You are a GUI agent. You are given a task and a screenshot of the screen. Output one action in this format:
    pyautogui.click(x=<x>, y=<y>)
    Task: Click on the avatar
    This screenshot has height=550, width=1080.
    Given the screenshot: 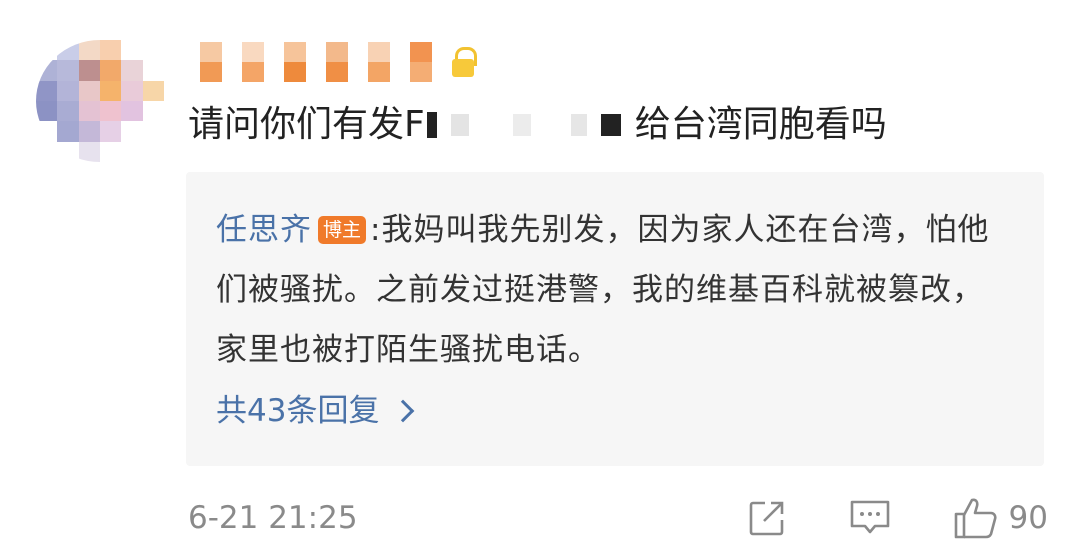 What is the action you would take?
    pyautogui.click(x=100, y=101)
    